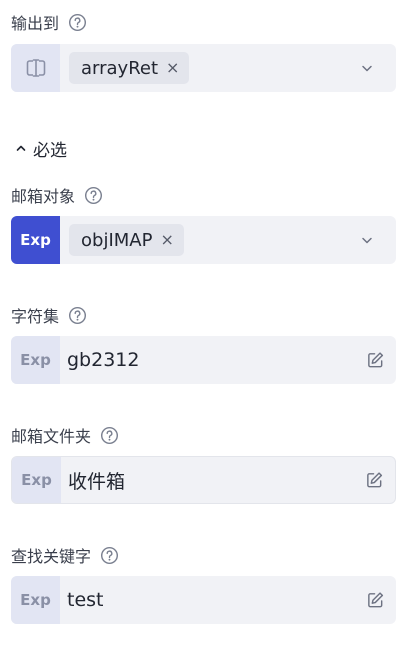  Describe the element at coordinates (203, 600) in the screenshot. I see `keyword-input: Exp test` at that location.